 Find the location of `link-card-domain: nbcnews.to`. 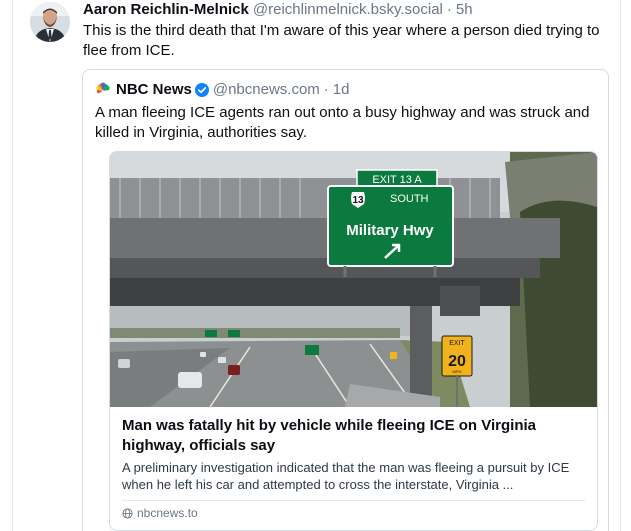

link-card-domain: nbcnews.to is located at coordinates (160, 513).